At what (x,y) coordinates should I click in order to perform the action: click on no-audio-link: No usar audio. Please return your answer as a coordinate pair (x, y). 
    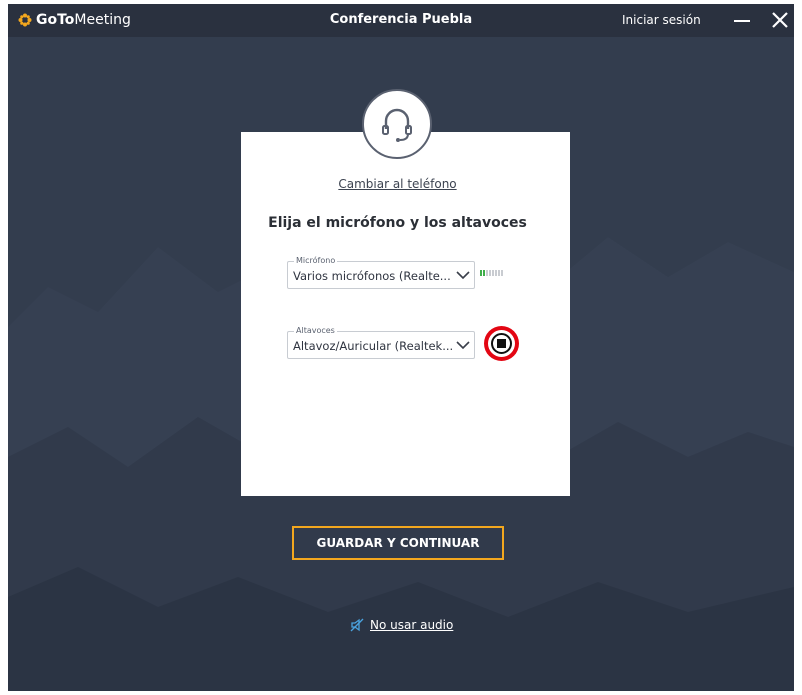
    Looking at the image, I should click on (401, 625).